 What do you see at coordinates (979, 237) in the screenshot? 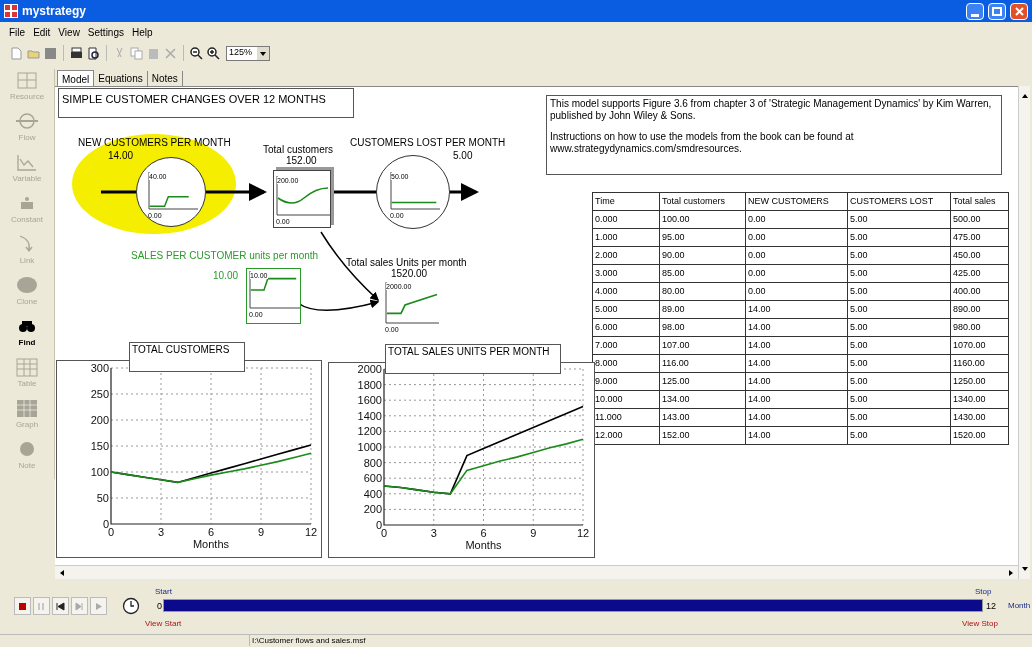
I see `table-cell: 475.00` at bounding box center [979, 237].